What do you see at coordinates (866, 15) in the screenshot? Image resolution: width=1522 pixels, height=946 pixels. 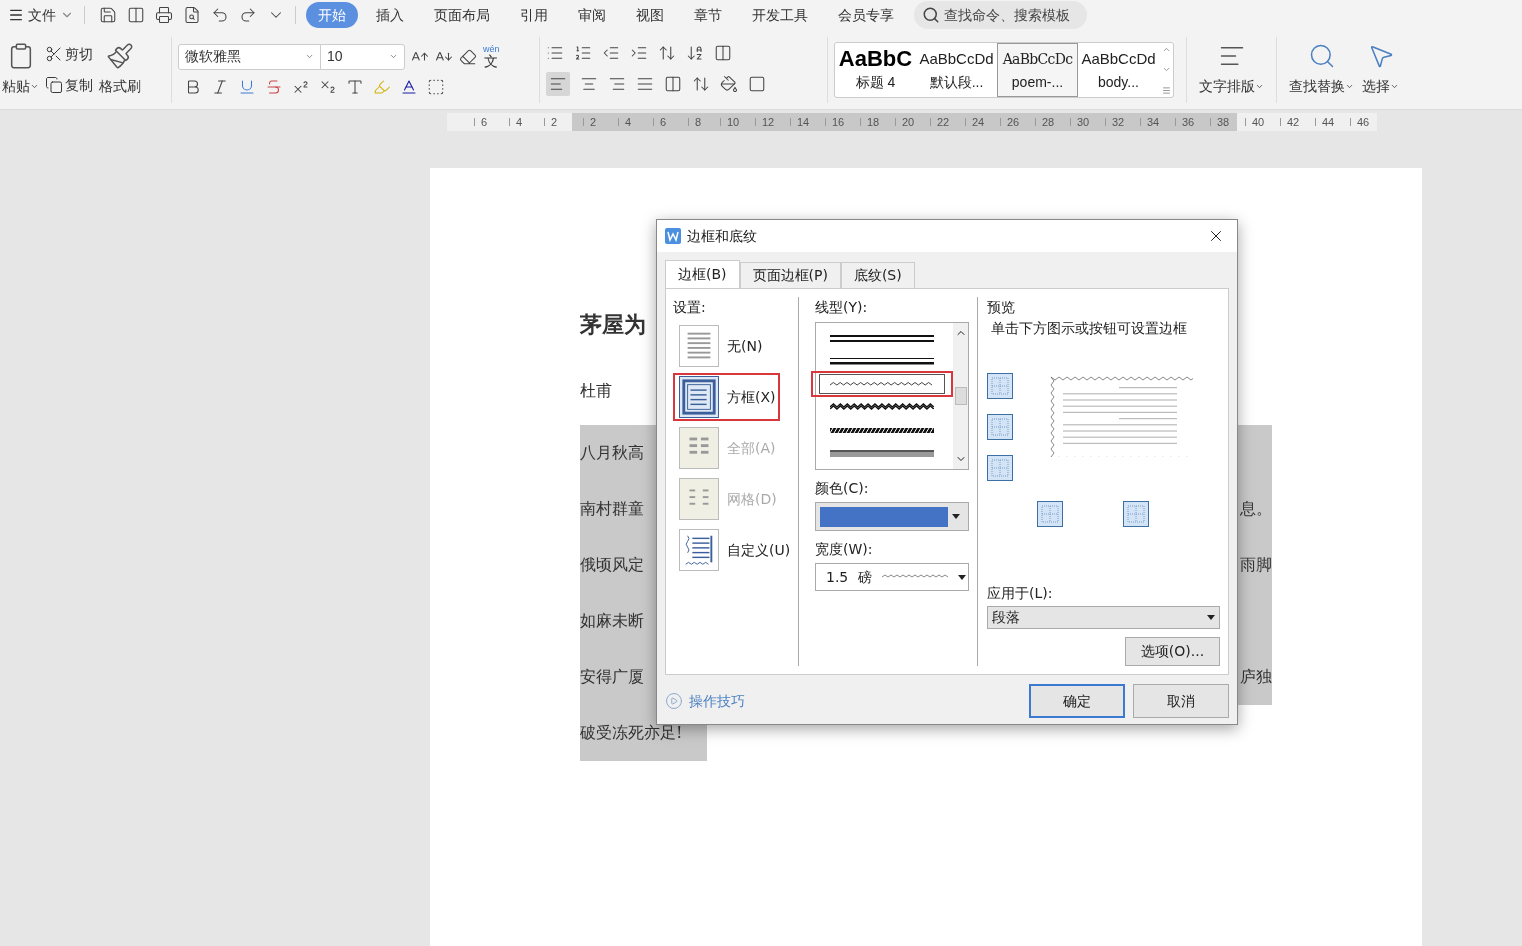 I see `ribbon-tab: 会员专享` at bounding box center [866, 15].